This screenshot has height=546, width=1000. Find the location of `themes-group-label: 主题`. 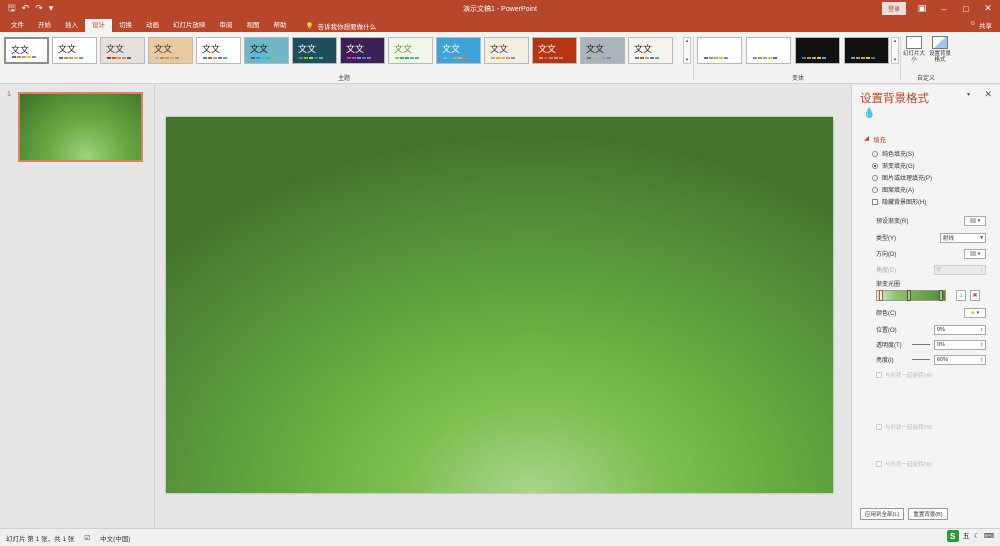

themes-group-label: 主题 is located at coordinates (344, 79).